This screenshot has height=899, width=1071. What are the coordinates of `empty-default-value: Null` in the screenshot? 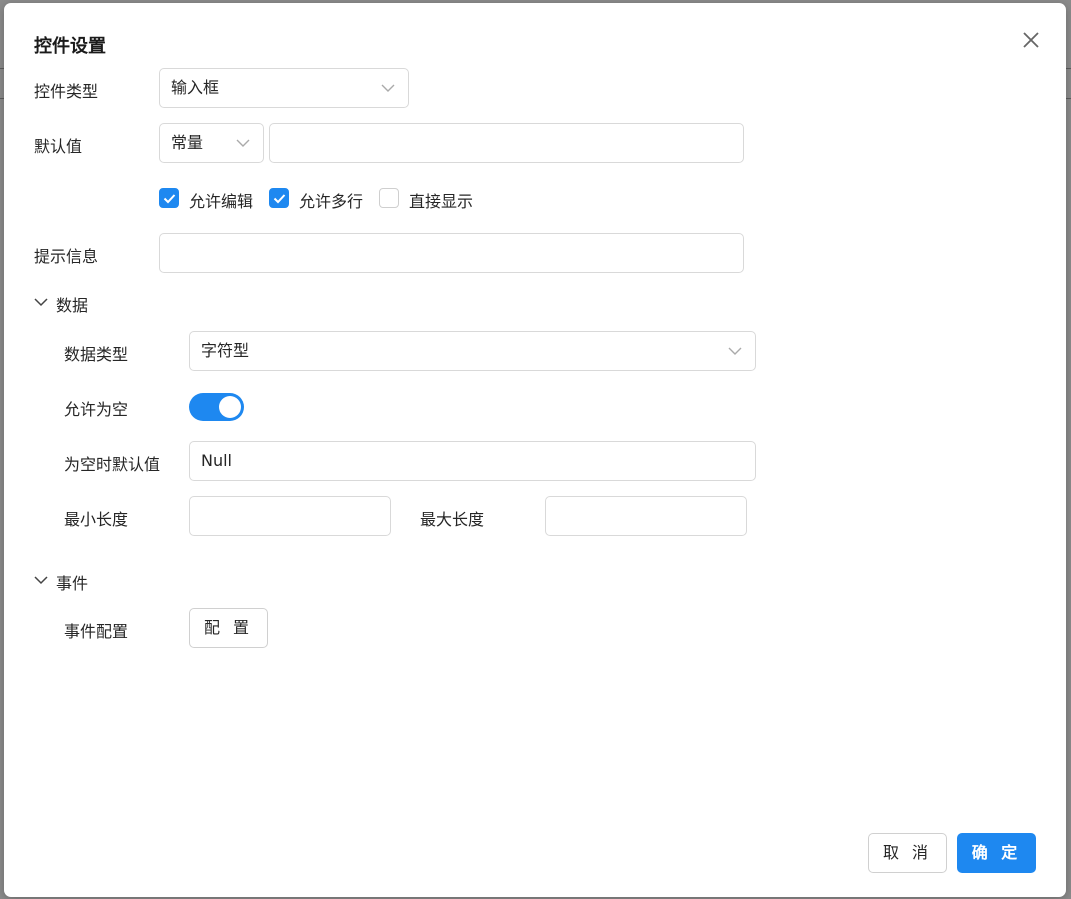 It's located at (216, 460).